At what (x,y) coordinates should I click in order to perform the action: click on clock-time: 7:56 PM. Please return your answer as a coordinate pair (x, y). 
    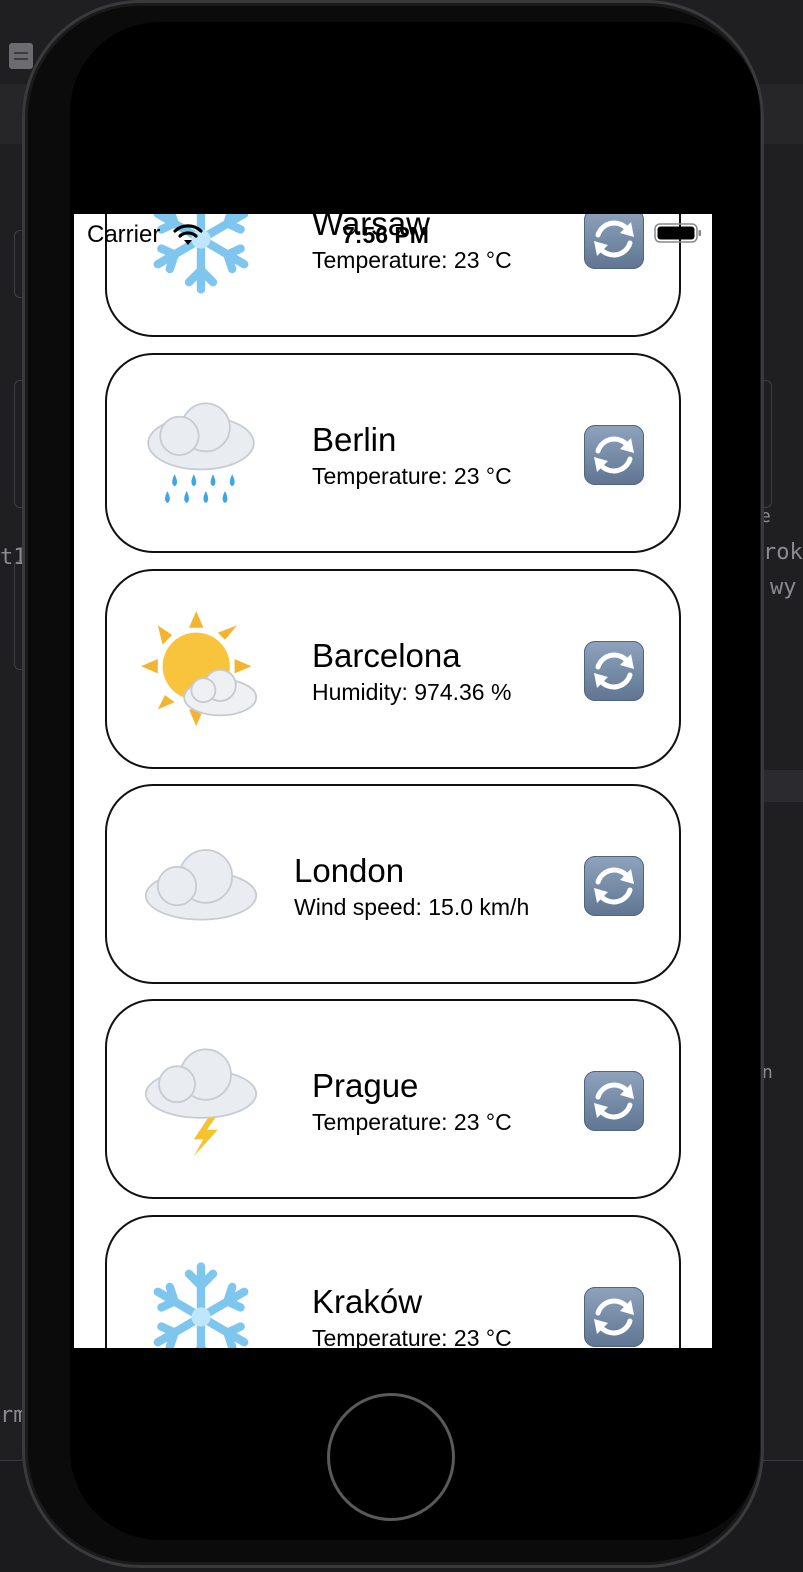
    Looking at the image, I should click on (385, 235).